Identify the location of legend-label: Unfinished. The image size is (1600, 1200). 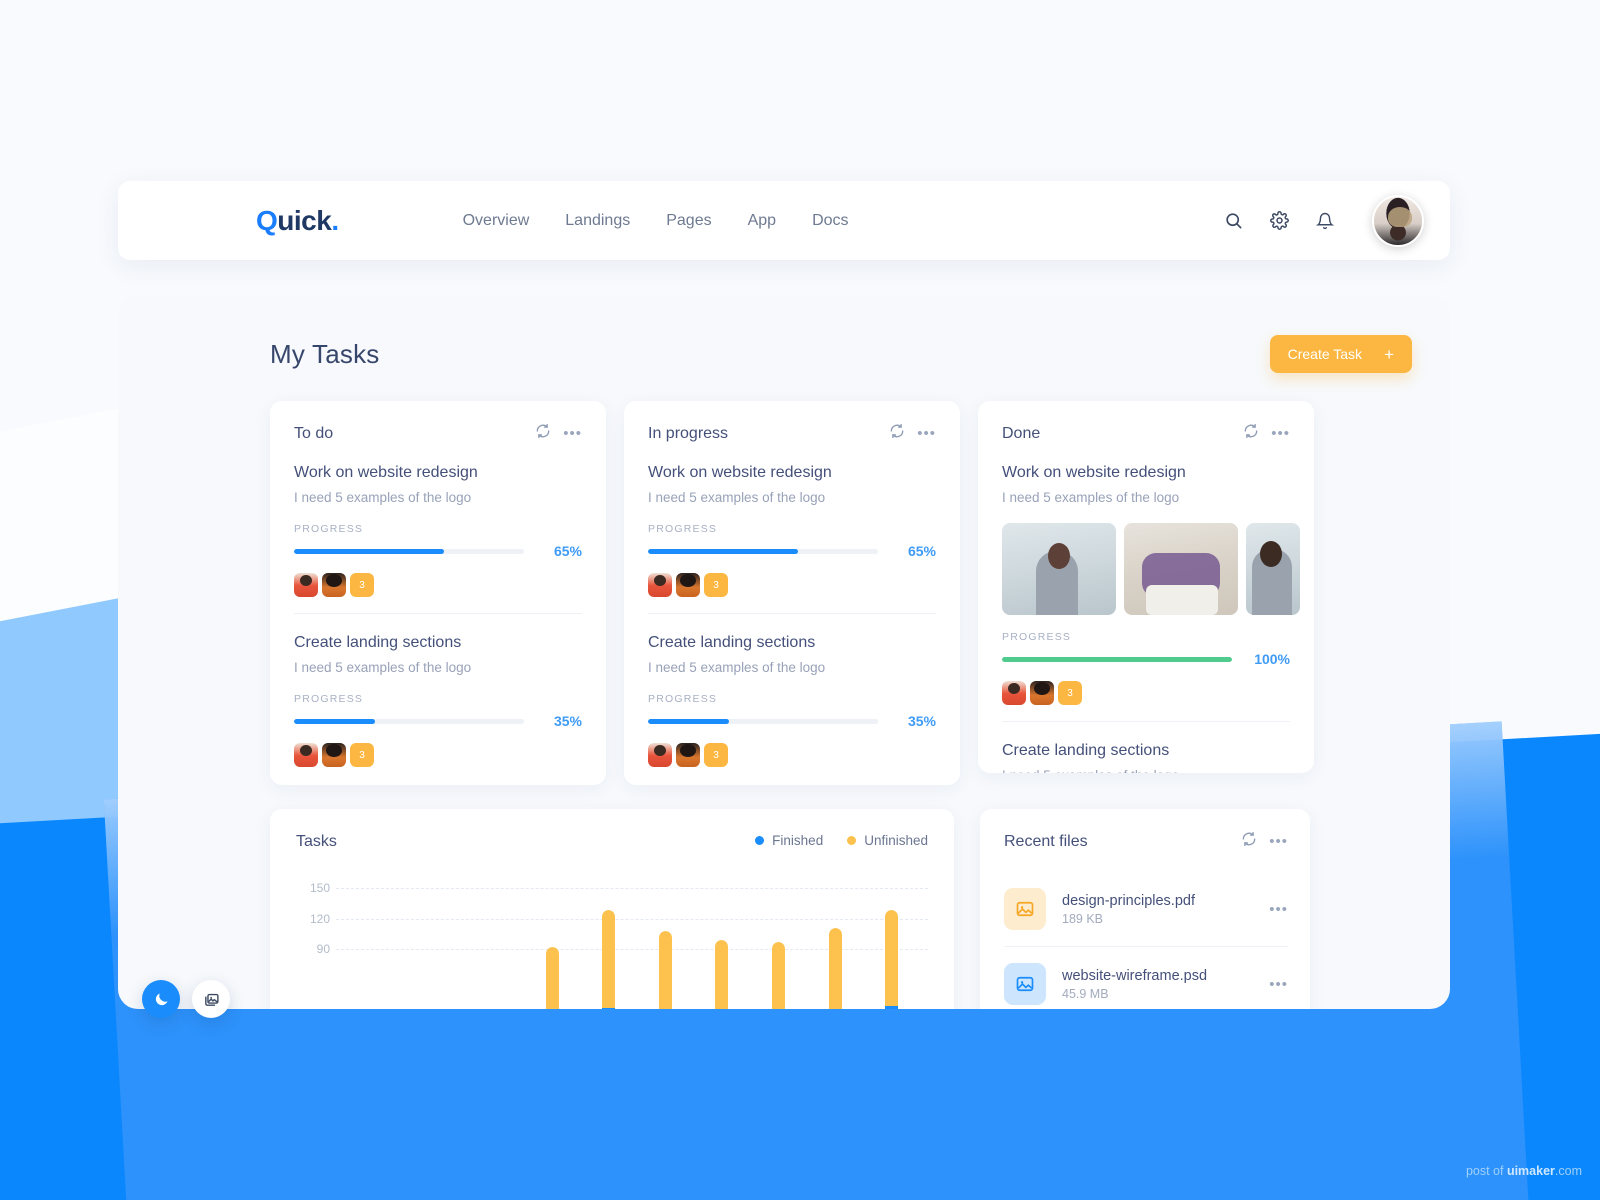
(896, 840).